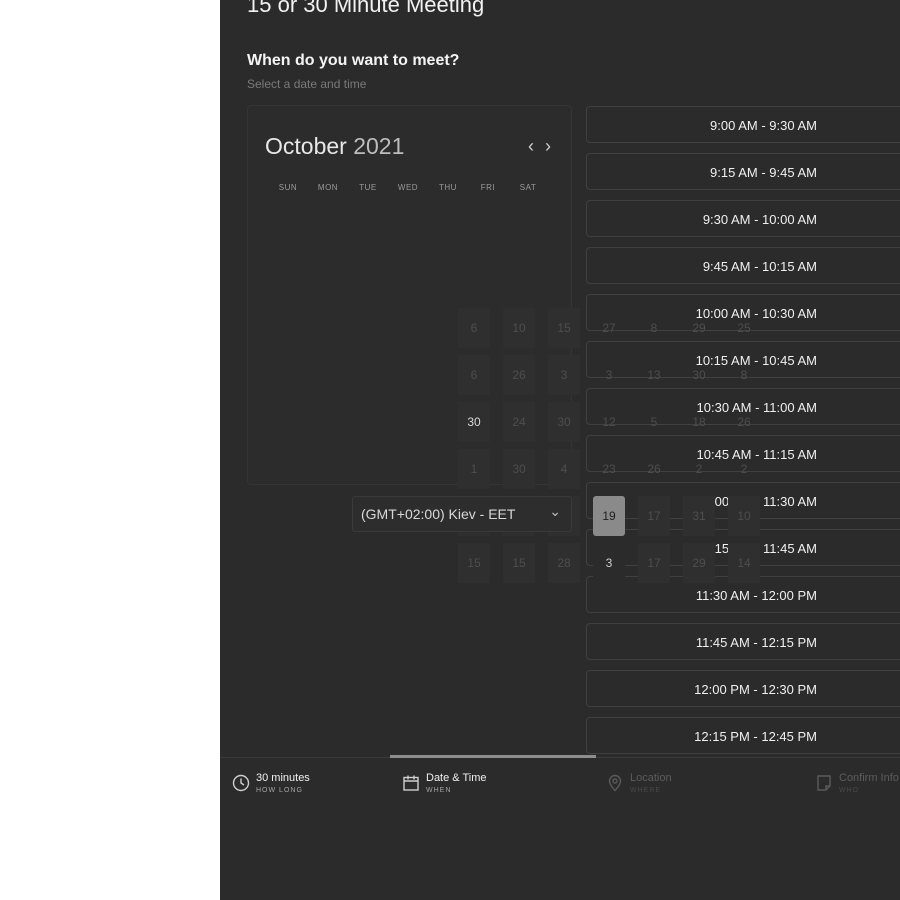 The width and height of the screenshot is (900, 900). Describe the element at coordinates (564, 563) in the screenshot. I see `date-cell: 28` at that location.